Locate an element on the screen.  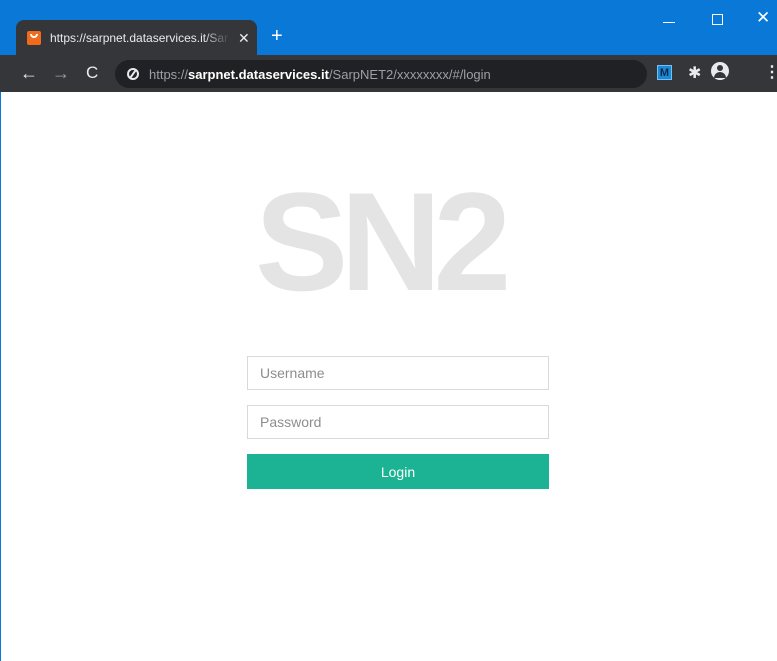
maximize-button is located at coordinates (717, 19).